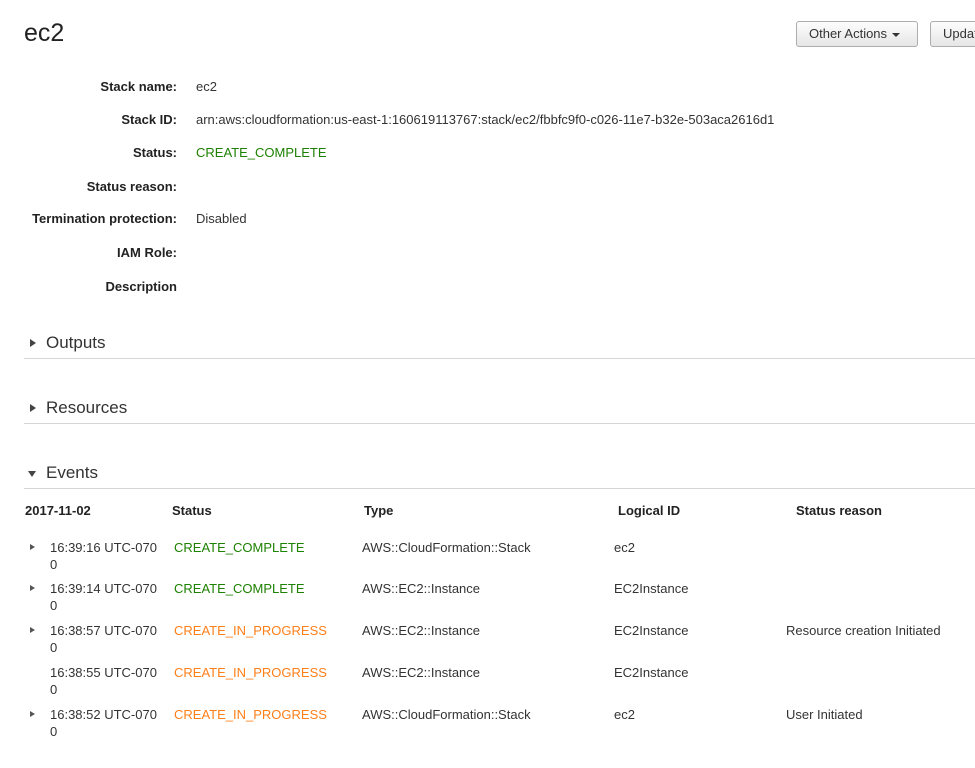 Image resolution: width=975 pixels, height=768 pixels. Describe the element at coordinates (839, 510) in the screenshot. I see `column-header-status-reason: Status reason` at that location.